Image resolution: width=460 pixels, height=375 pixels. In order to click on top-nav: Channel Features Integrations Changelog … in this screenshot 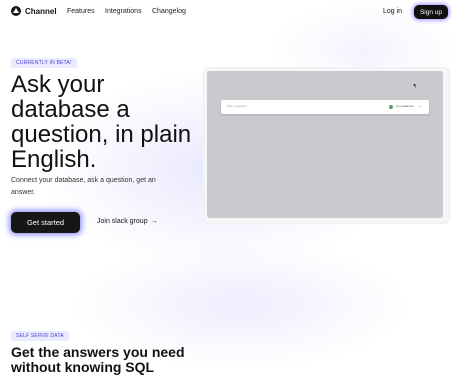, I will do `click(230, 12)`.